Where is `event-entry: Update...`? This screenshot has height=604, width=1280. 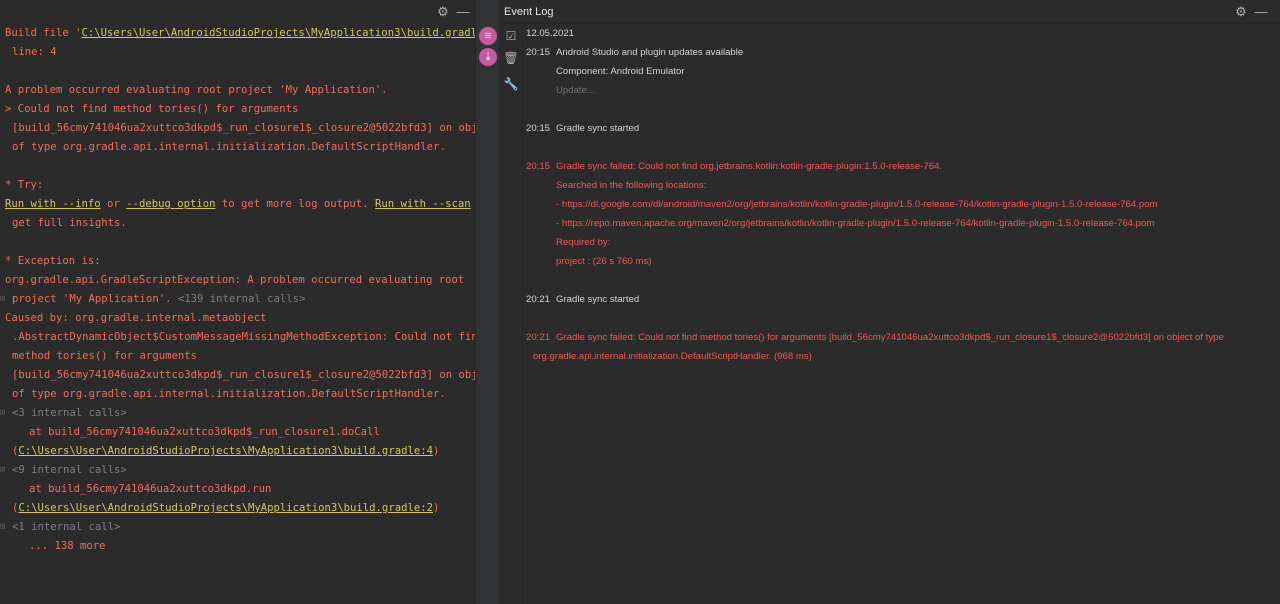 event-entry: Update... is located at coordinates (901, 90).